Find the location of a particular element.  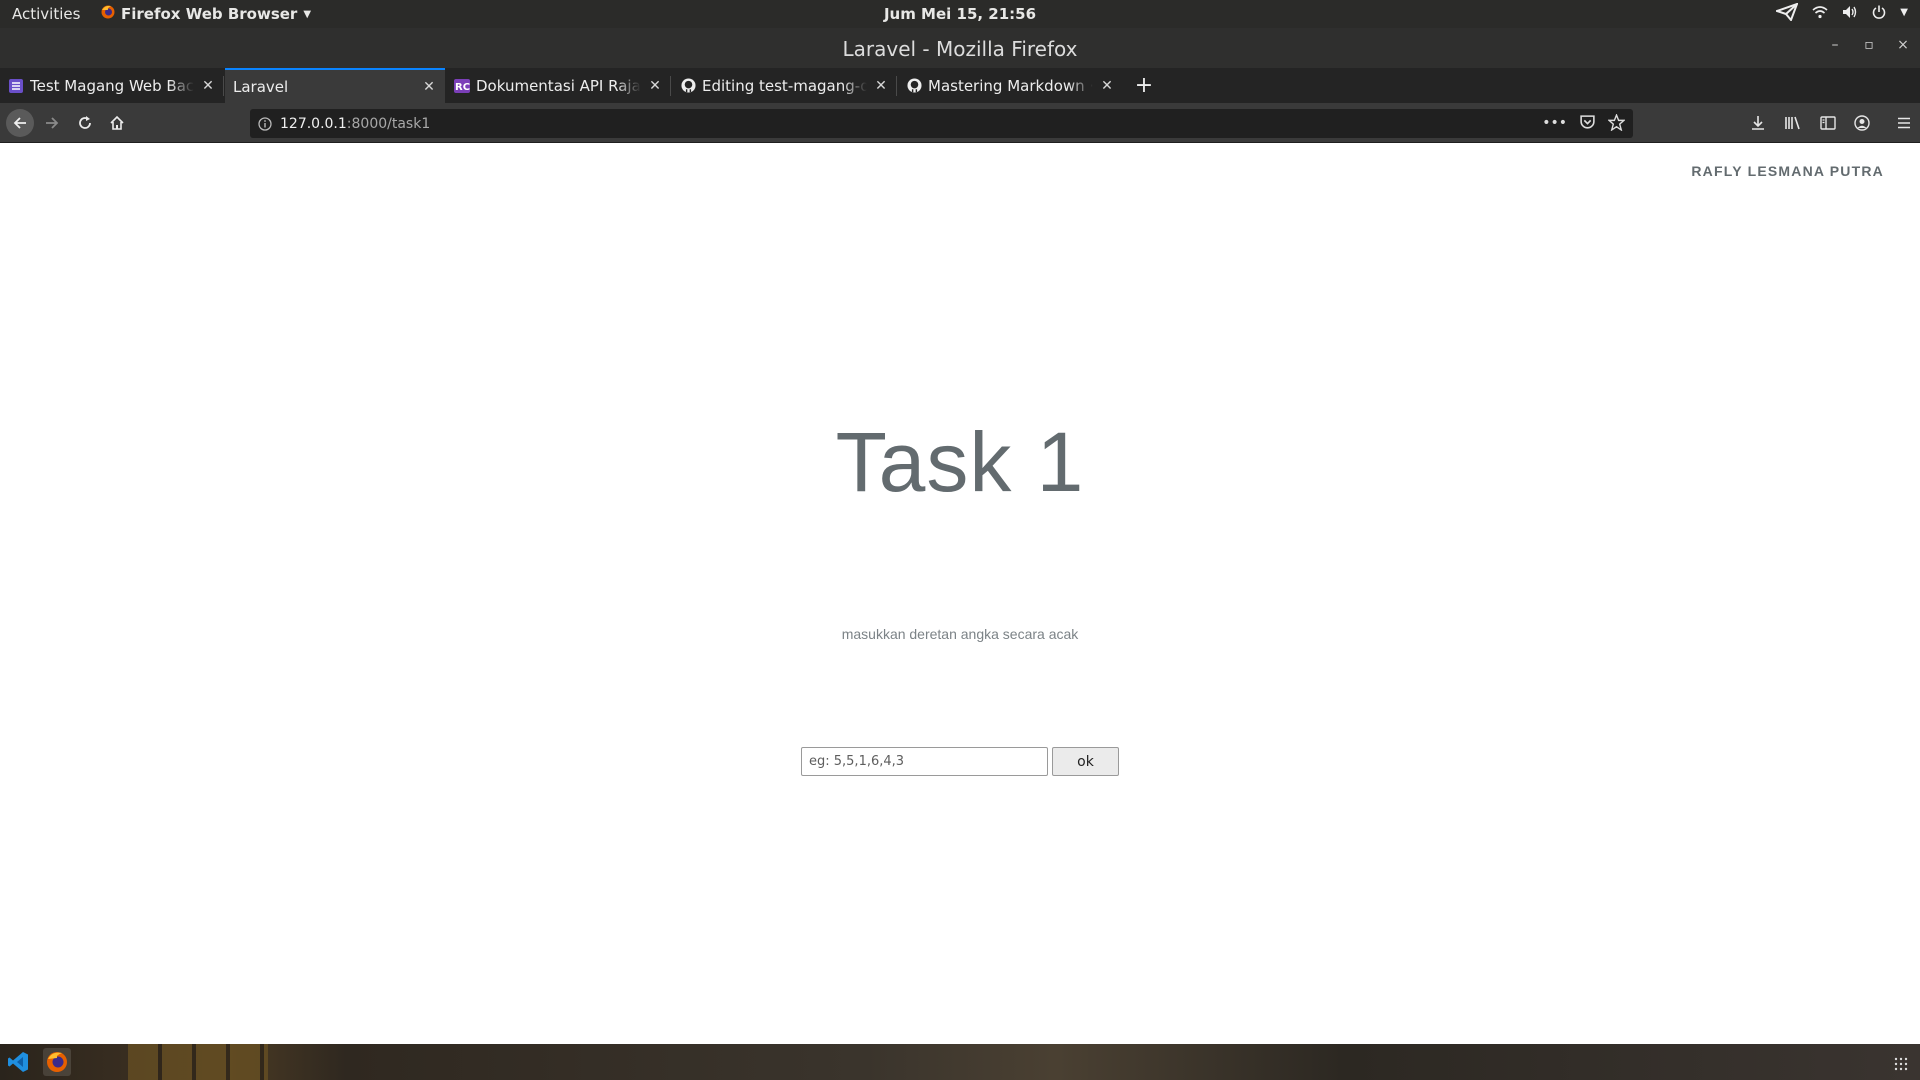

window-controls: – ▫ × is located at coordinates (1869, 45).